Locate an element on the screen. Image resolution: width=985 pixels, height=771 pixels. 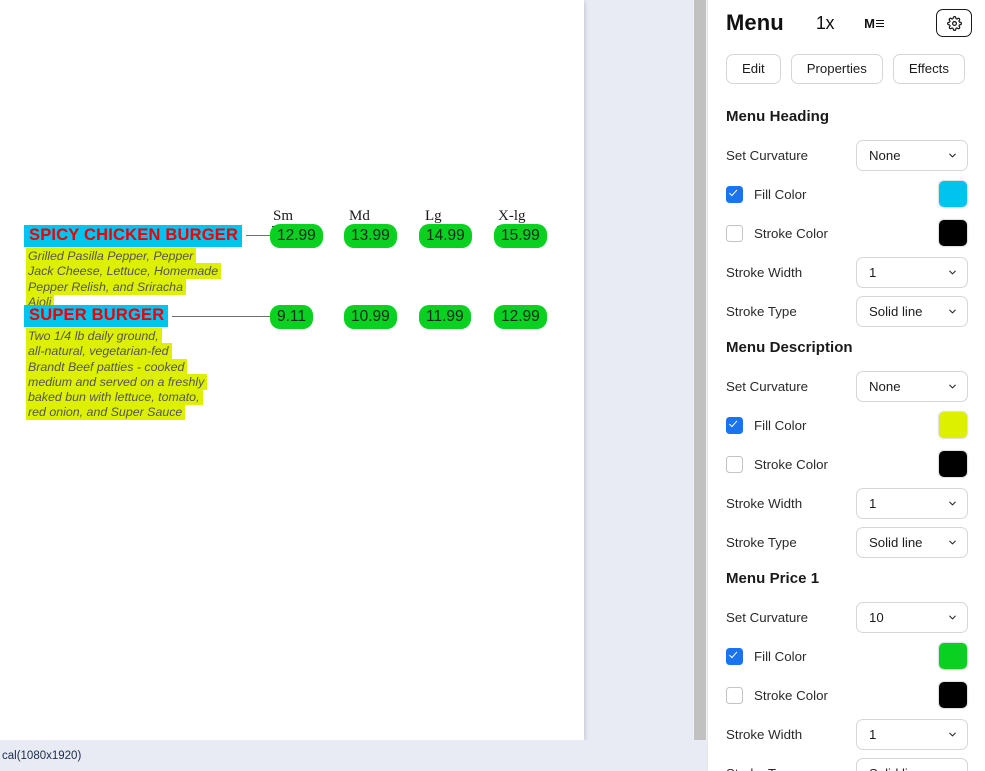
field-row: Set Curvature None is located at coordinates (847, 386).